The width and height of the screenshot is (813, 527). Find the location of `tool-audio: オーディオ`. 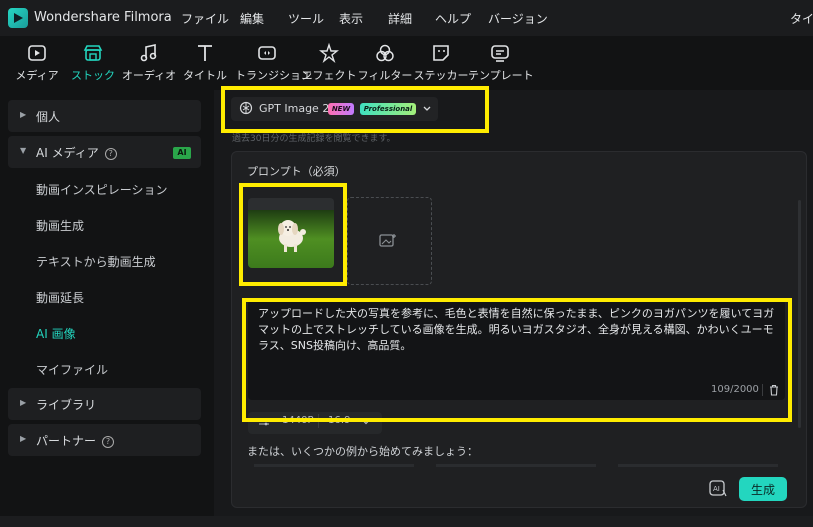

tool-audio: オーディオ is located at coordinates (149, 62).